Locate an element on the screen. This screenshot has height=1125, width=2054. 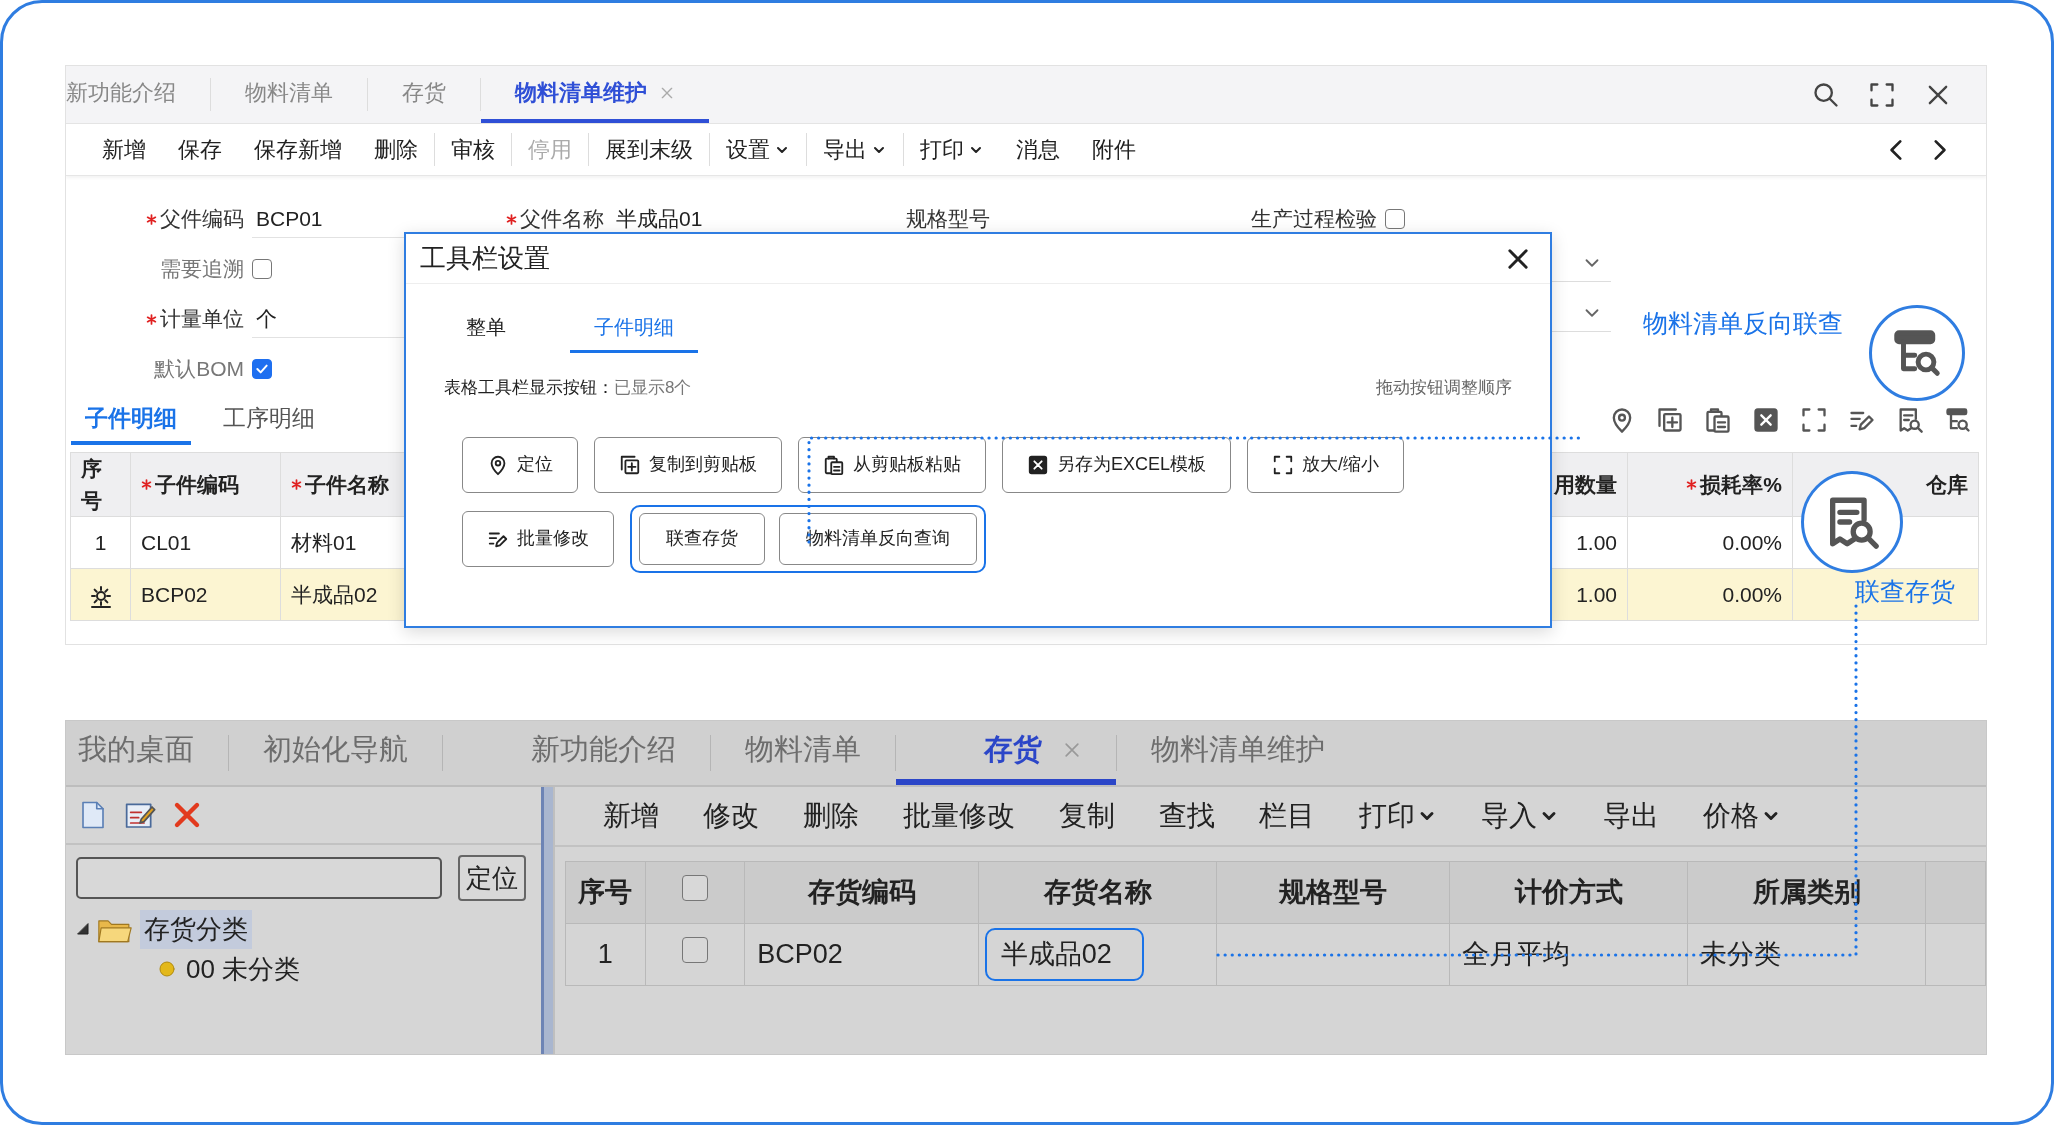
table-cell: 未分类 is located at coordinates (1741, 954).